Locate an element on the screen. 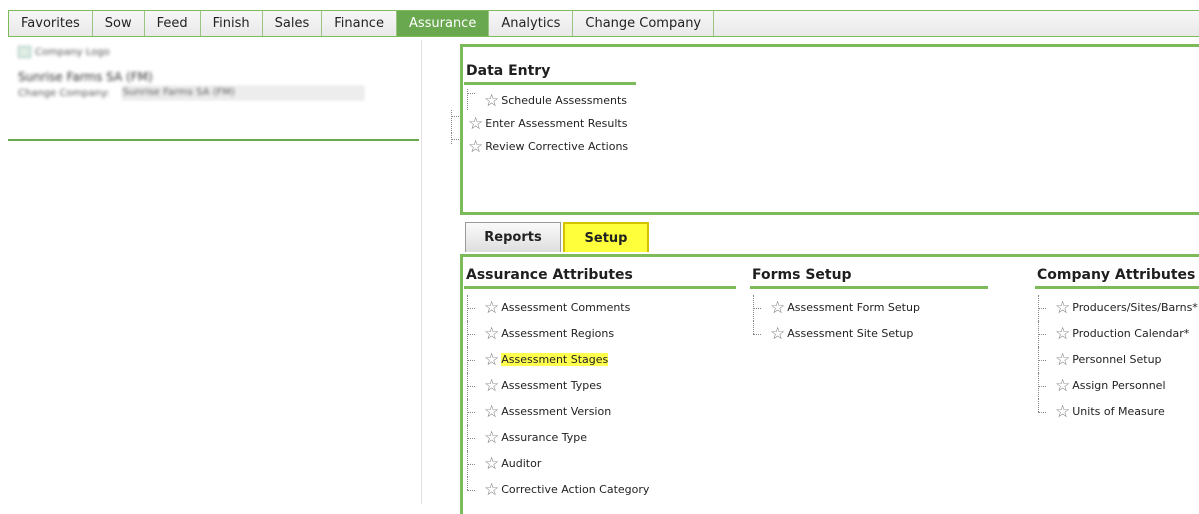 The width and height of the screenshot is (1199, 514). tab-reports: Reports is located at coordinates (513, 237).